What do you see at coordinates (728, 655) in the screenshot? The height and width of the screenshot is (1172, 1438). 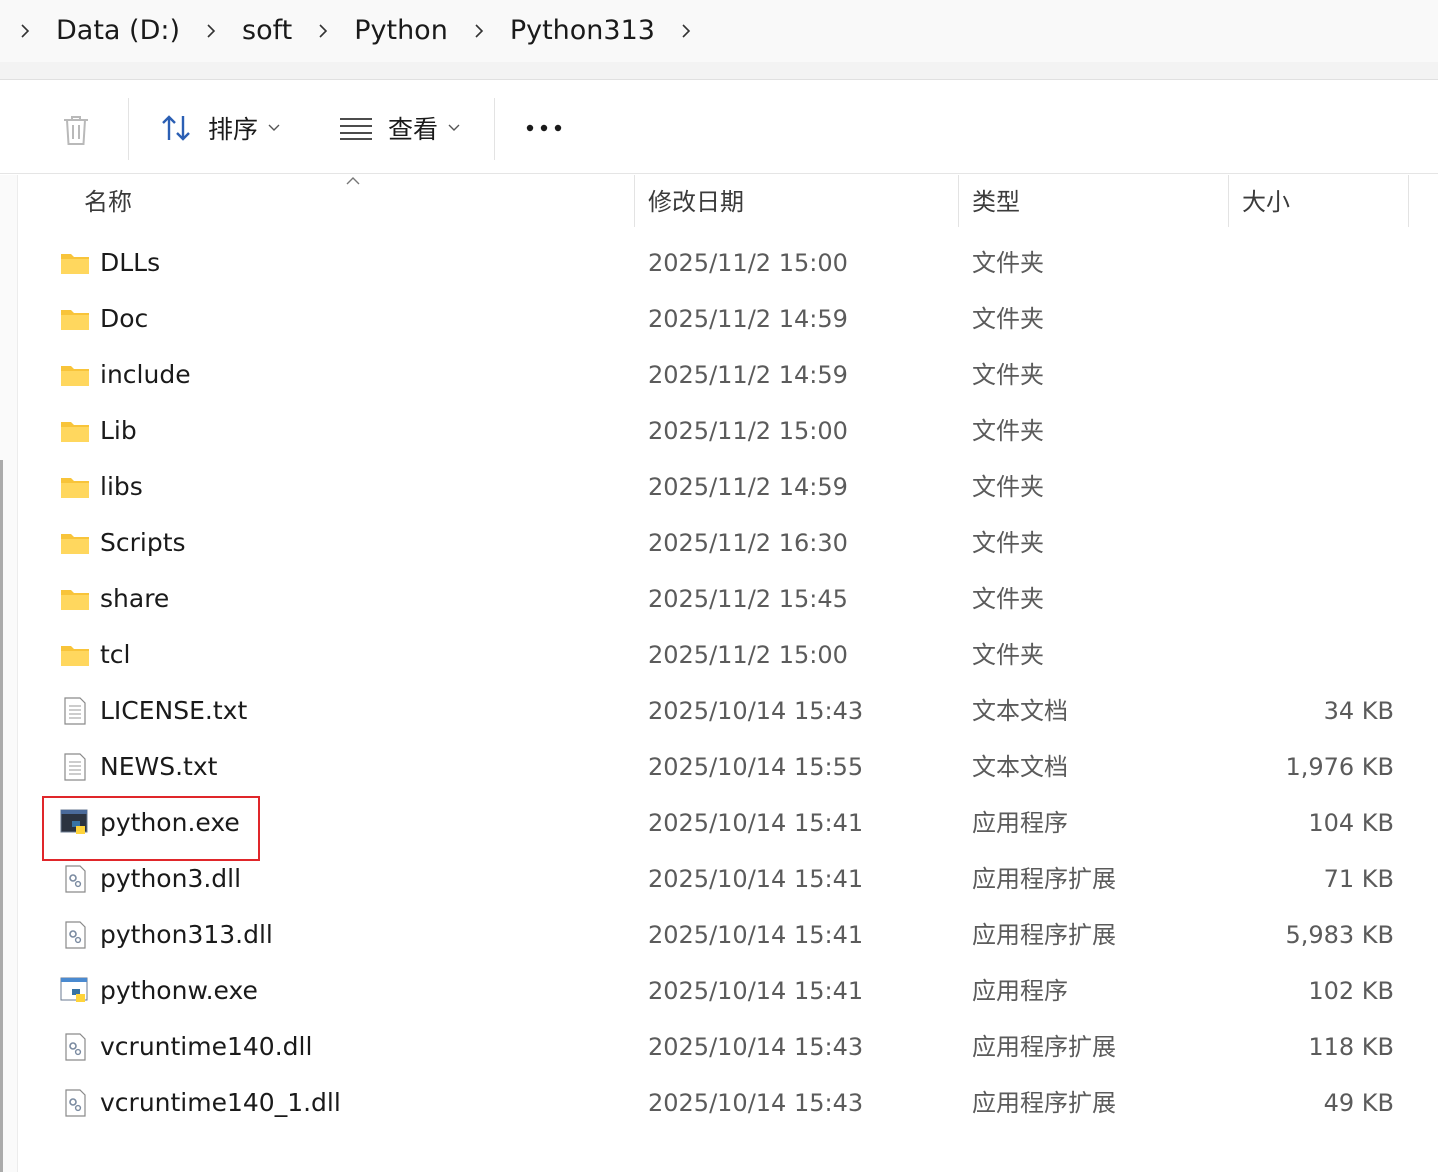 I see `file-row: tcl 2025/11/2 15:00 文件夹` at bounding box center [728, 655].